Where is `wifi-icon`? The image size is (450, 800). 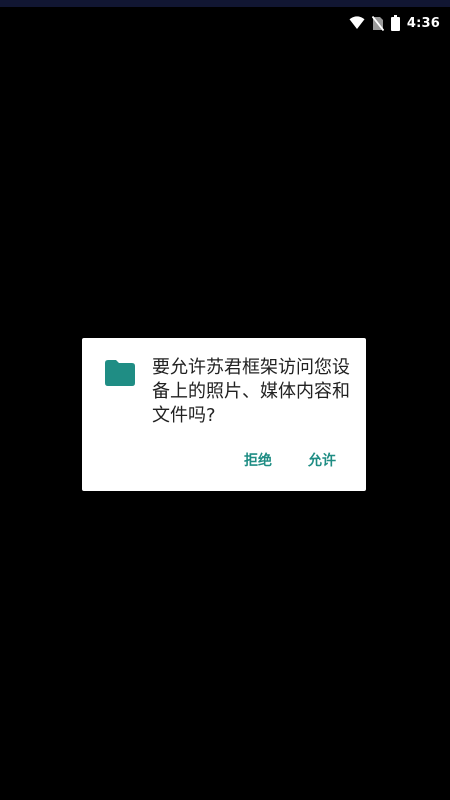
wifi-icon is located at coordinates (357, 23).